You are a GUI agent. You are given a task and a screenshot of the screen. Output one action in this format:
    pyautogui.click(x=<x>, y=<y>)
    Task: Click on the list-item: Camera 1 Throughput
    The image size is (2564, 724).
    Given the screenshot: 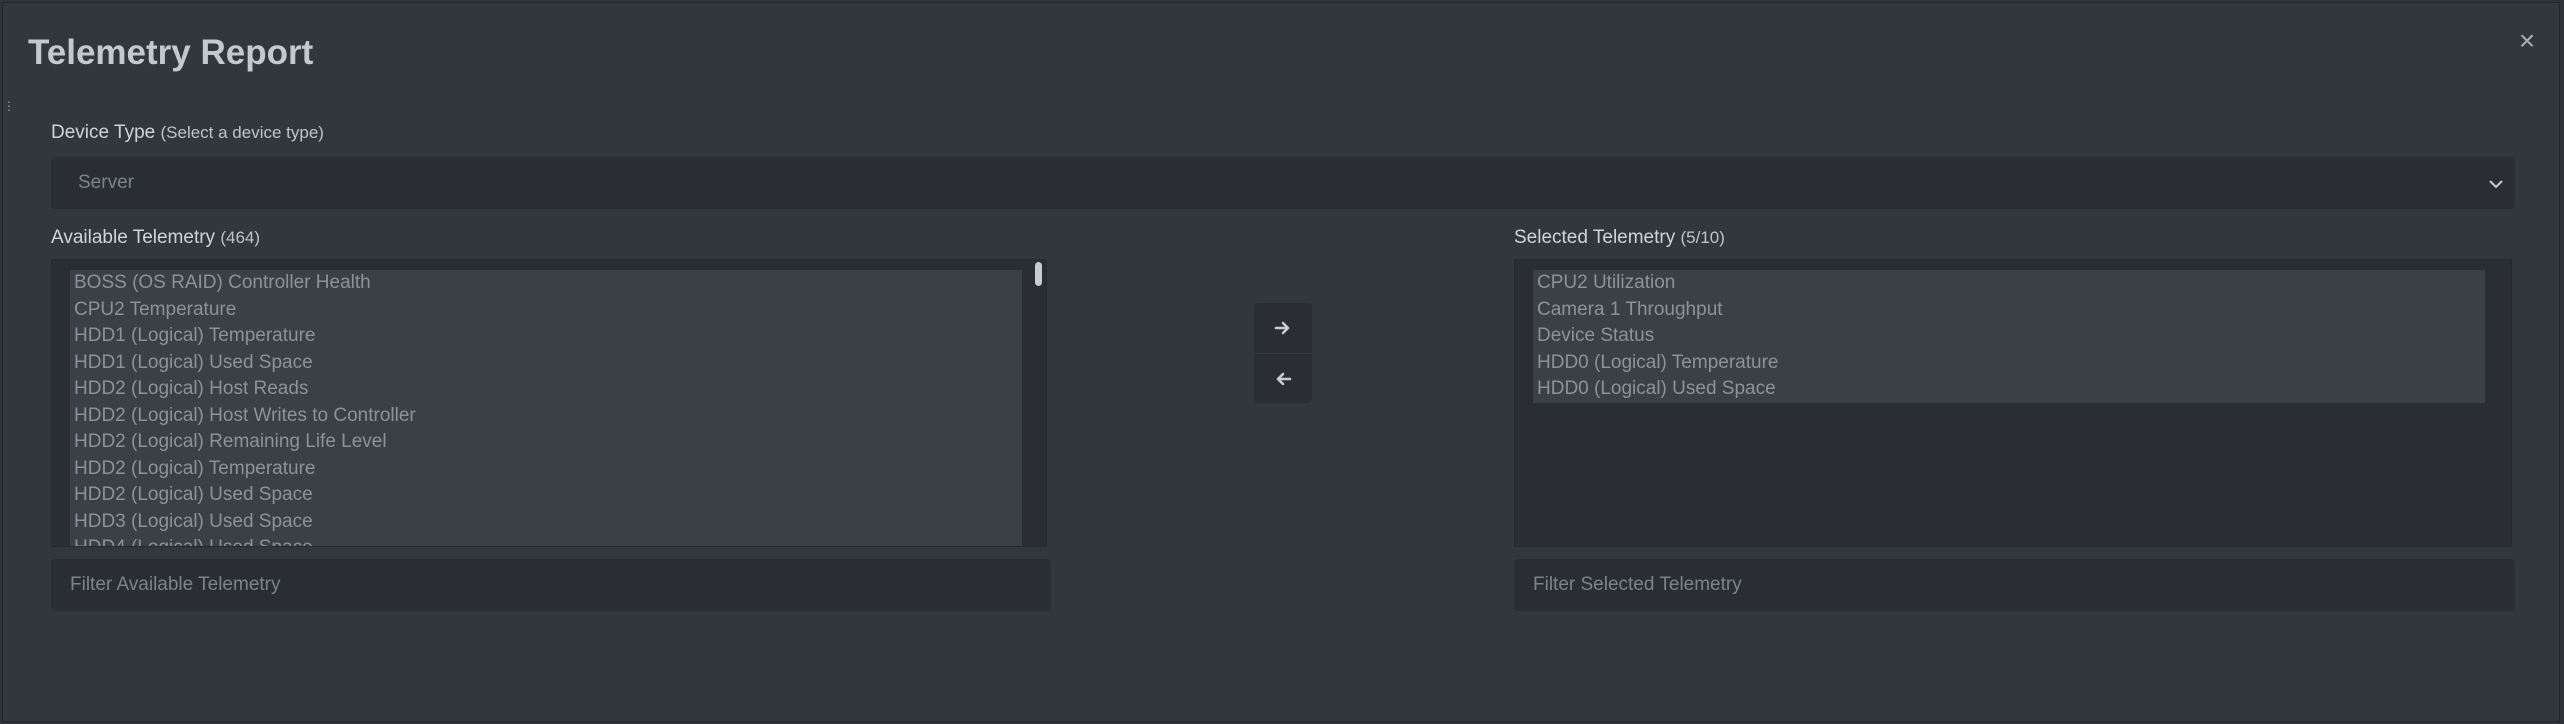 What is the action you would take?
    pyautogui.click(x=2009, y=310)
    